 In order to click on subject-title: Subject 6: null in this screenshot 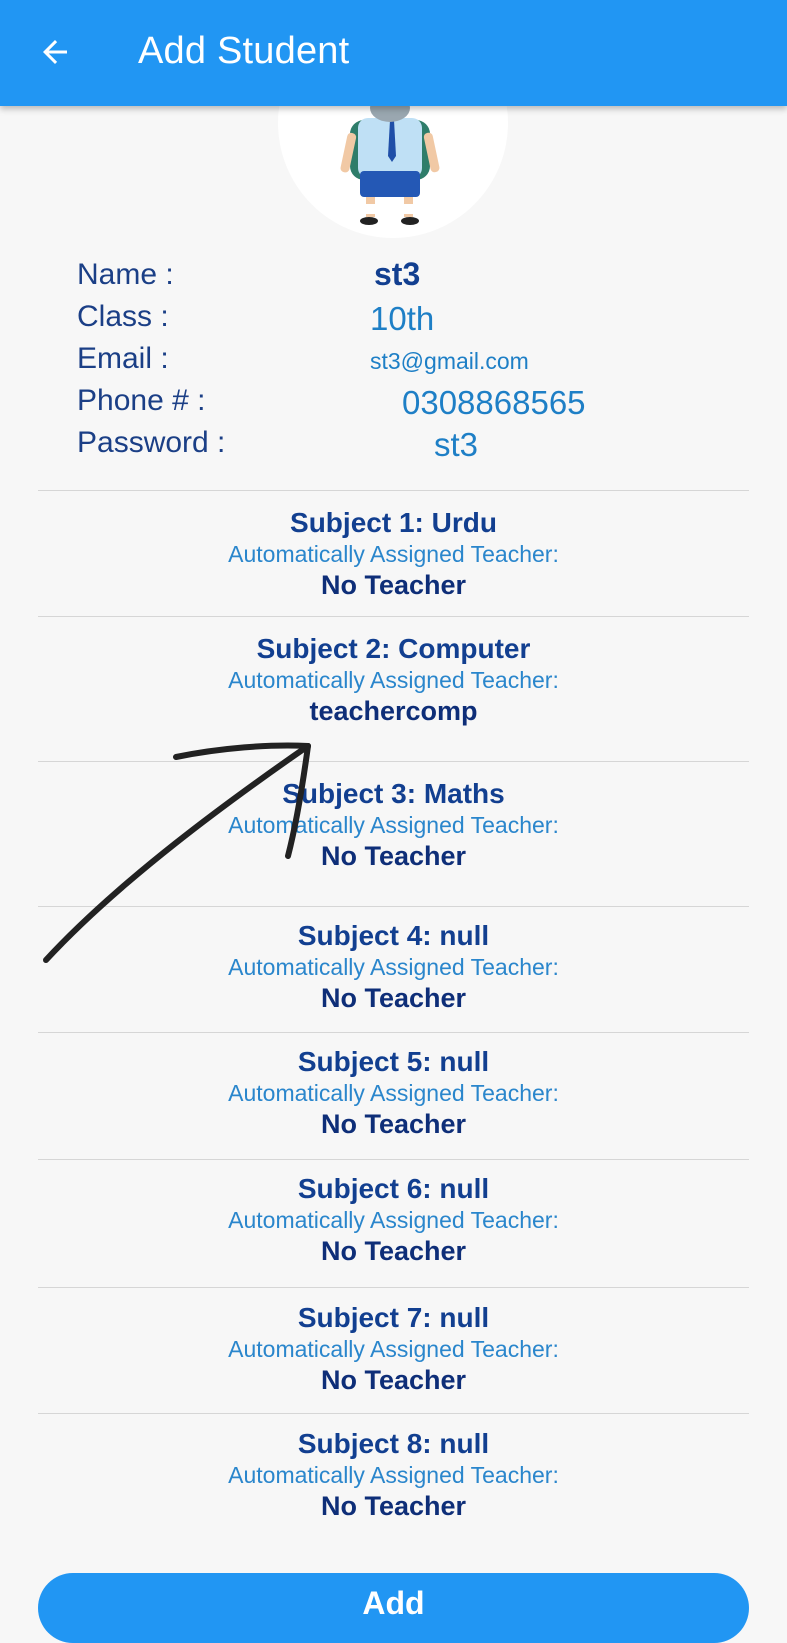, I will do `click(393, 1188)`.